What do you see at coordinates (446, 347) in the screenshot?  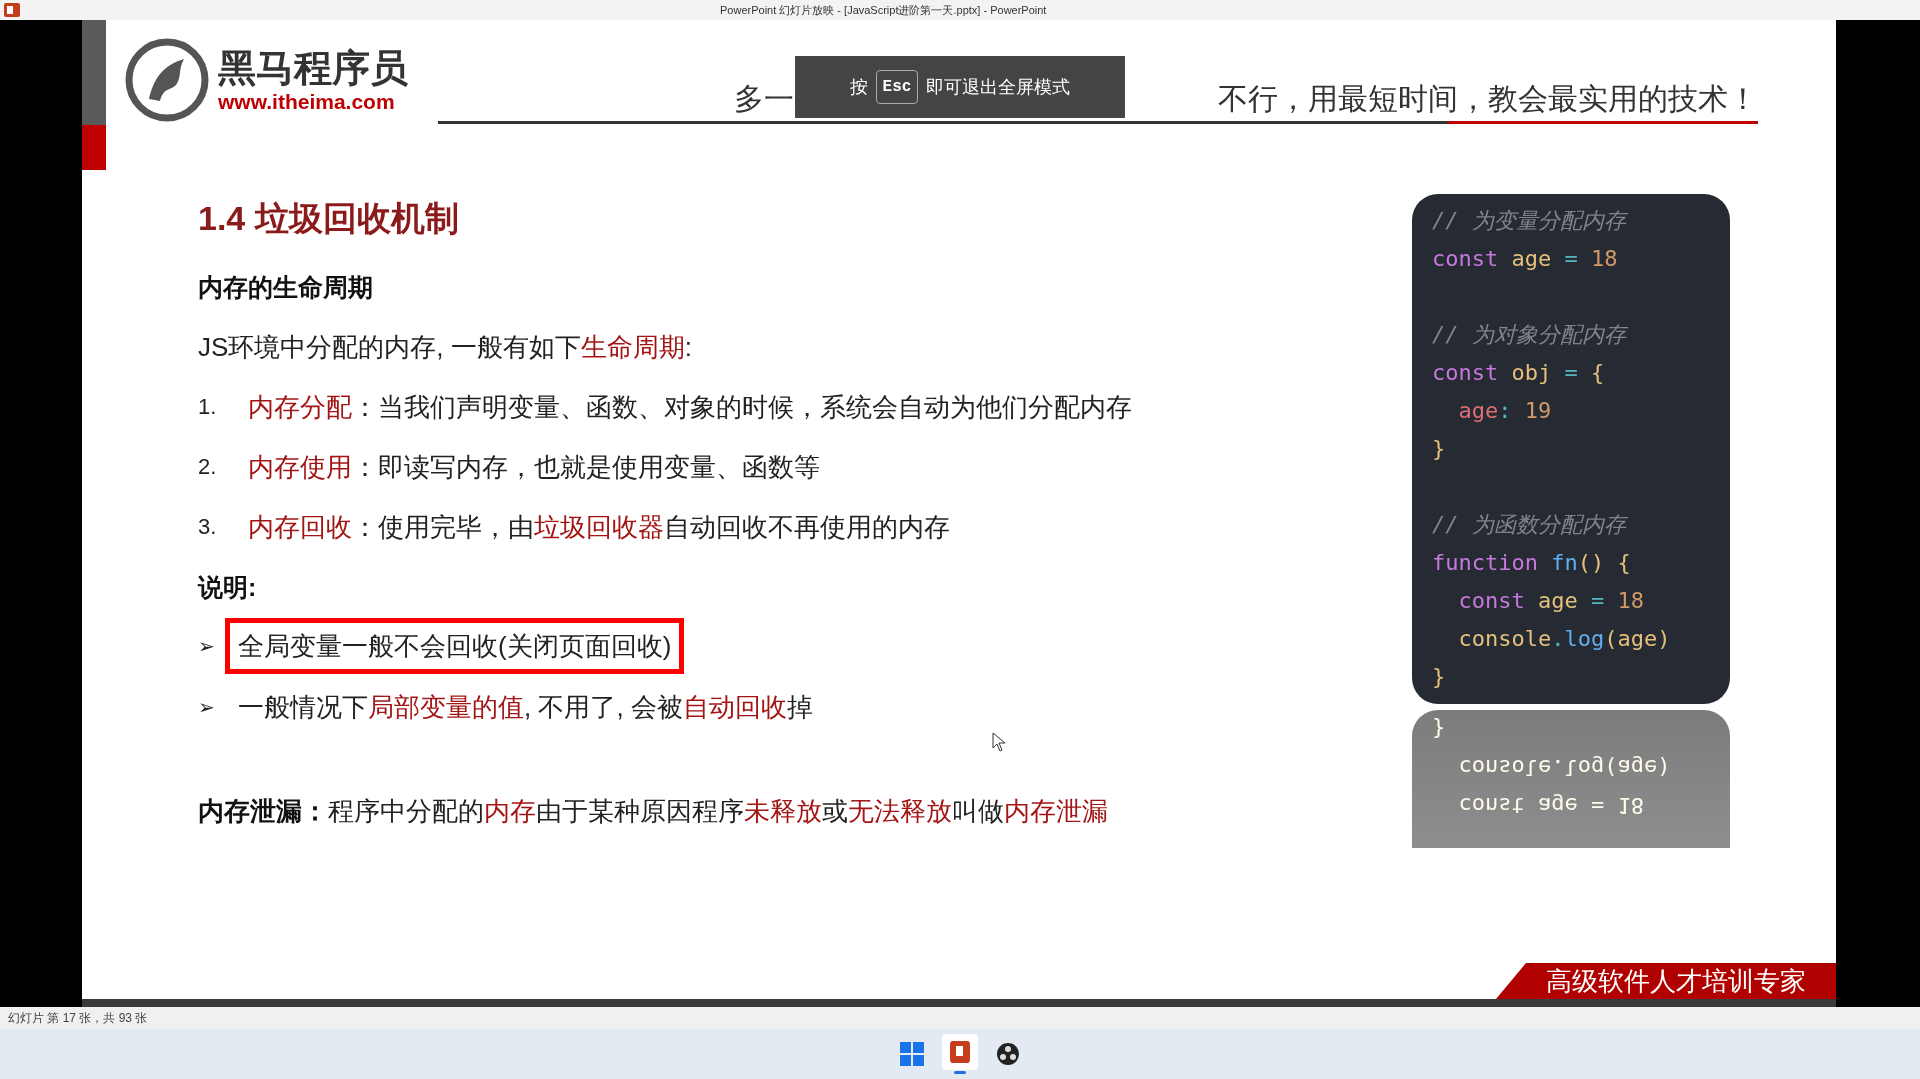 I see `body-text: JS环境中分配的内存, 一般有如下生命周期:` at bounding box center [446, 347].